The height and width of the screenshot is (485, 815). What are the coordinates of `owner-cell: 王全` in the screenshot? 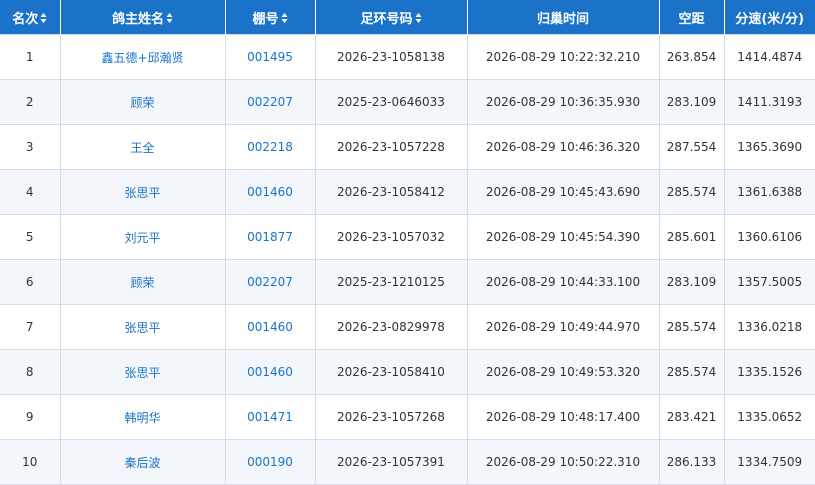 It's located at (142, 147).